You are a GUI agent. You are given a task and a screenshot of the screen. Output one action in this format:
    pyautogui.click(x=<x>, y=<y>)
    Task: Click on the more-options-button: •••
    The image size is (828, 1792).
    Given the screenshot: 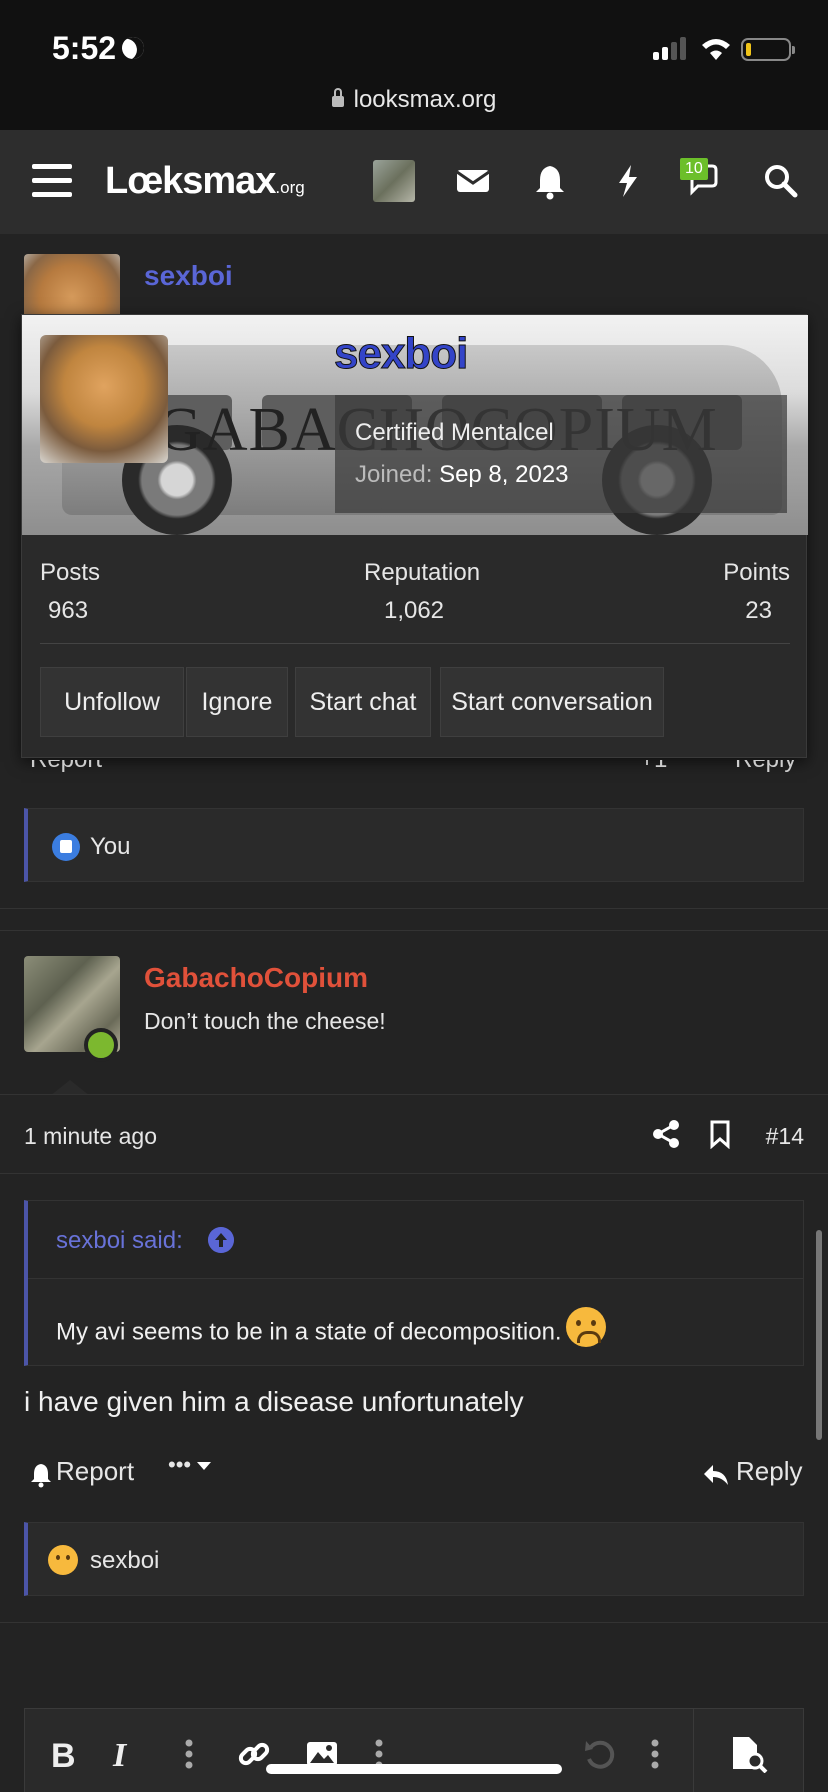 What is the action you would take?
    pyautogui.click(x=190, y=1465)
    